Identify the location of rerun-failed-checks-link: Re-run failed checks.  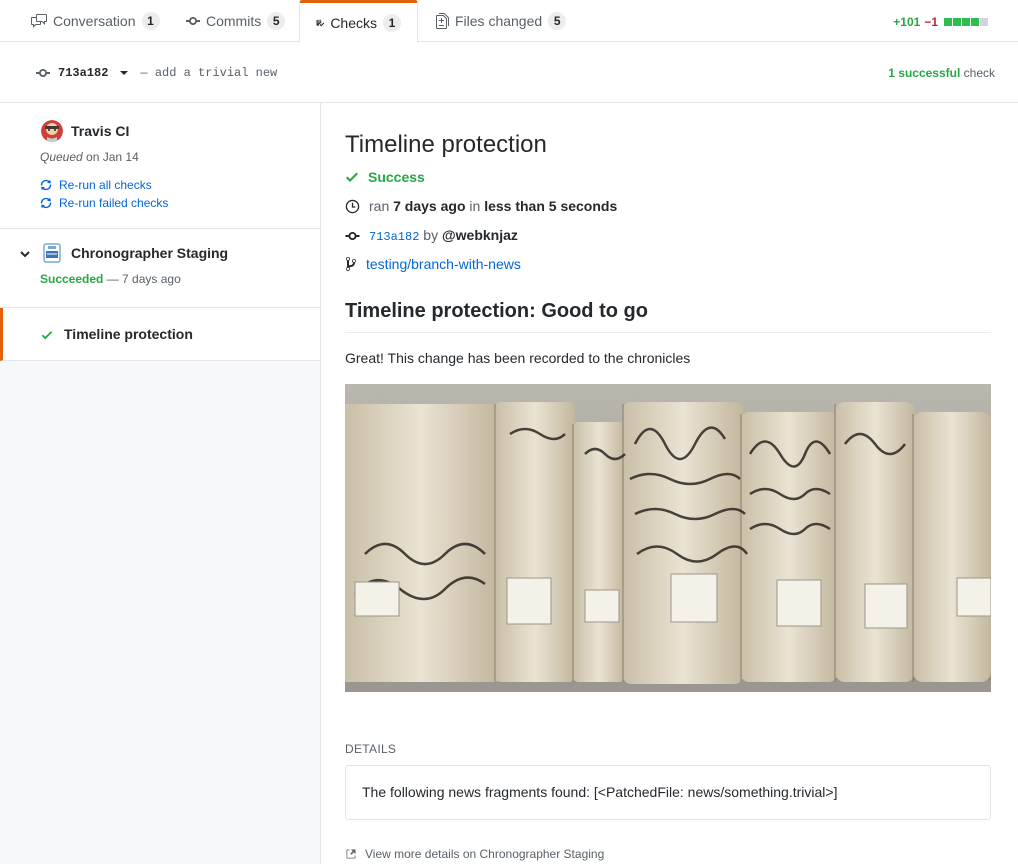
(104, 203).